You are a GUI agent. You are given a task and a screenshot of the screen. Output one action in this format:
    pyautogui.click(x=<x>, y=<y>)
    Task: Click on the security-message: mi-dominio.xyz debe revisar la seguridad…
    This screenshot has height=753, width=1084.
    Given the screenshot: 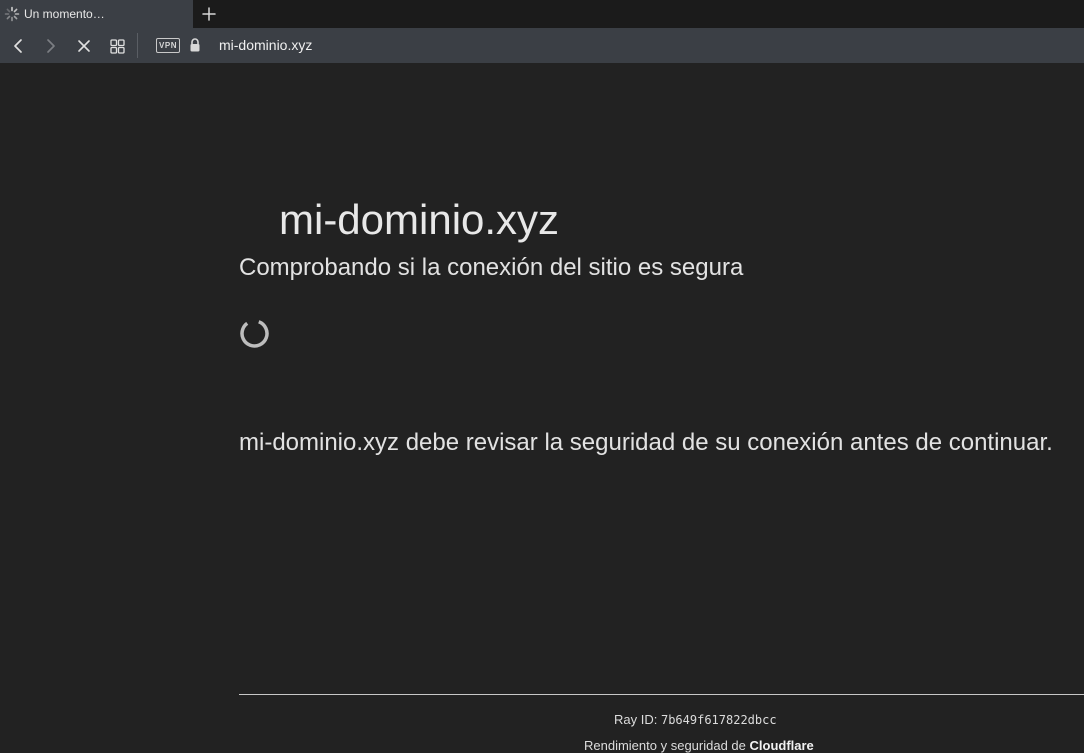 What is the action you would take?
    pyautogui.click(x=646, y=442)
    